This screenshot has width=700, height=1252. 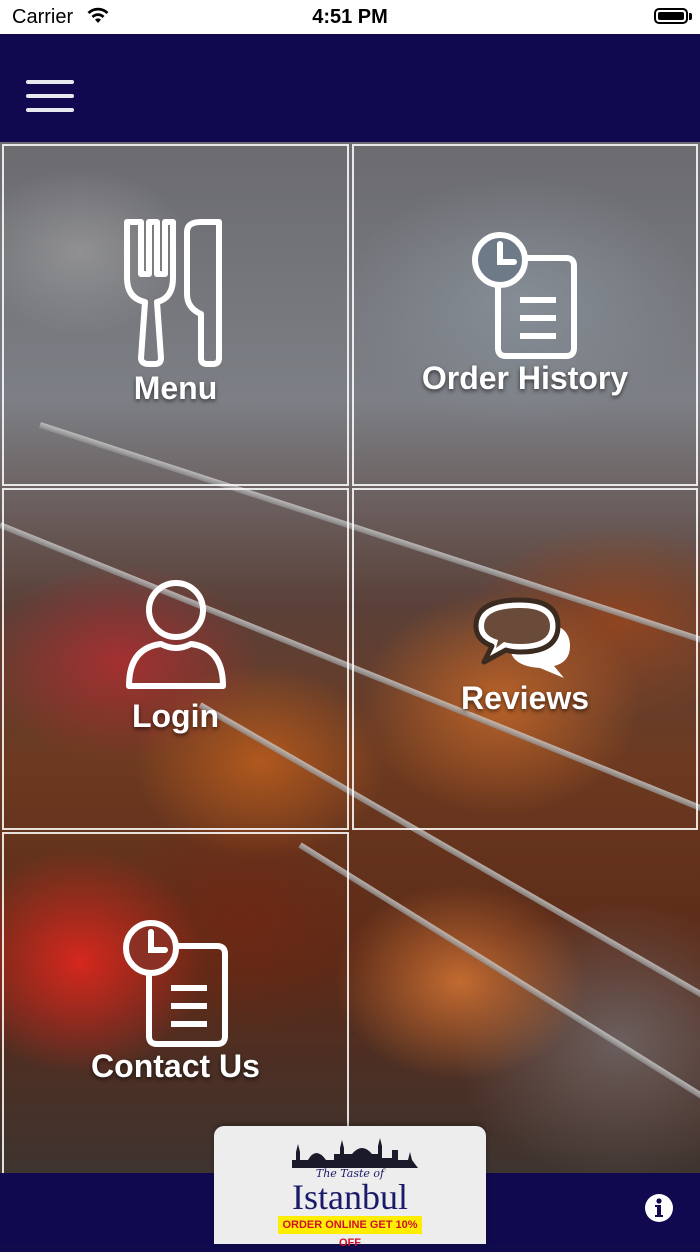 What do you see at coordinates (525, 378) in the screenshot?
I see `tile-order-history-label: Order History` at bounding box center [525, 378].